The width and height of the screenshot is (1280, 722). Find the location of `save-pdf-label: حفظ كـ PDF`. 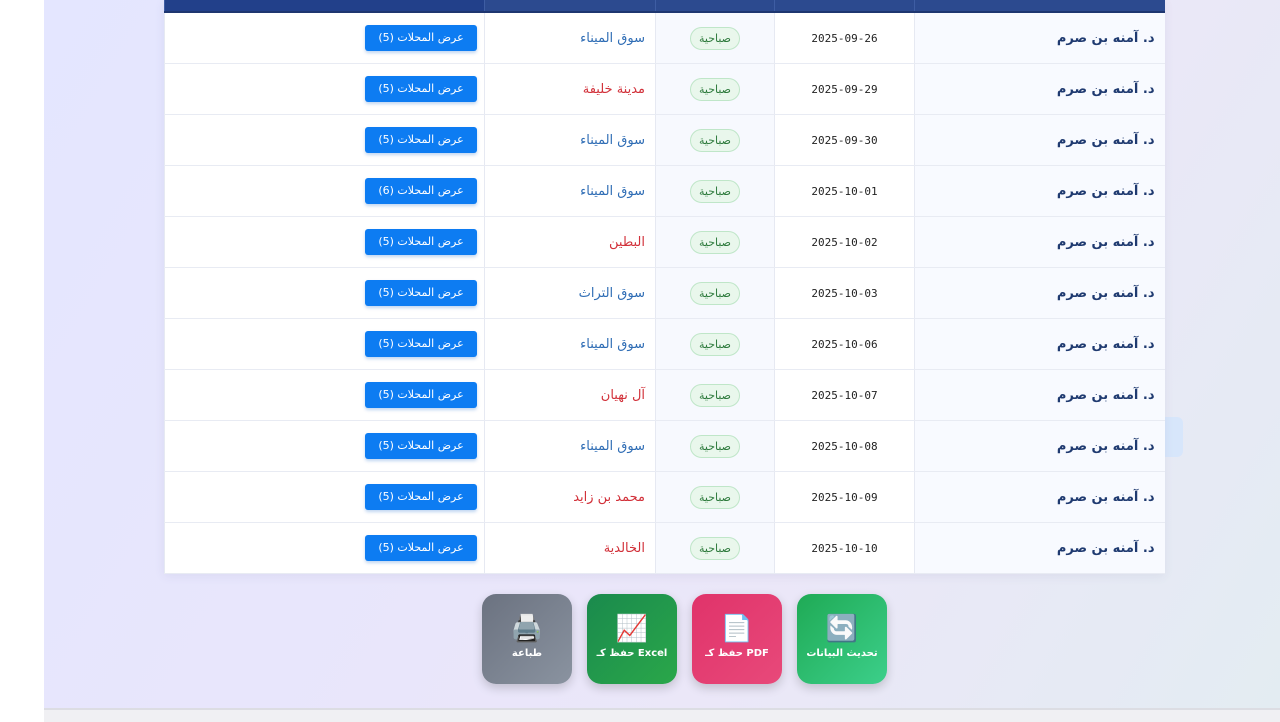

save-pdf-label: حفظ كـ PDF is located at coordinates (737, 653).